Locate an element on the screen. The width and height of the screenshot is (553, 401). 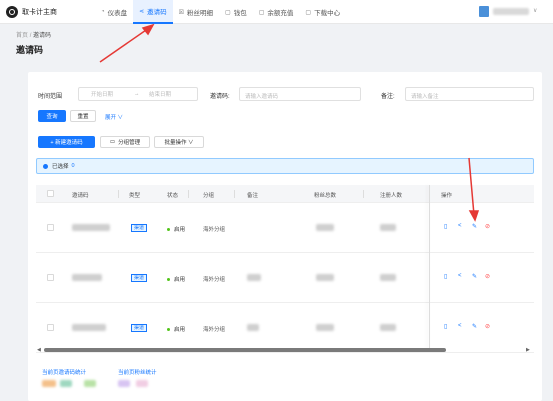
nav-item-label: 钱包 is located at coordinates (240, 13).